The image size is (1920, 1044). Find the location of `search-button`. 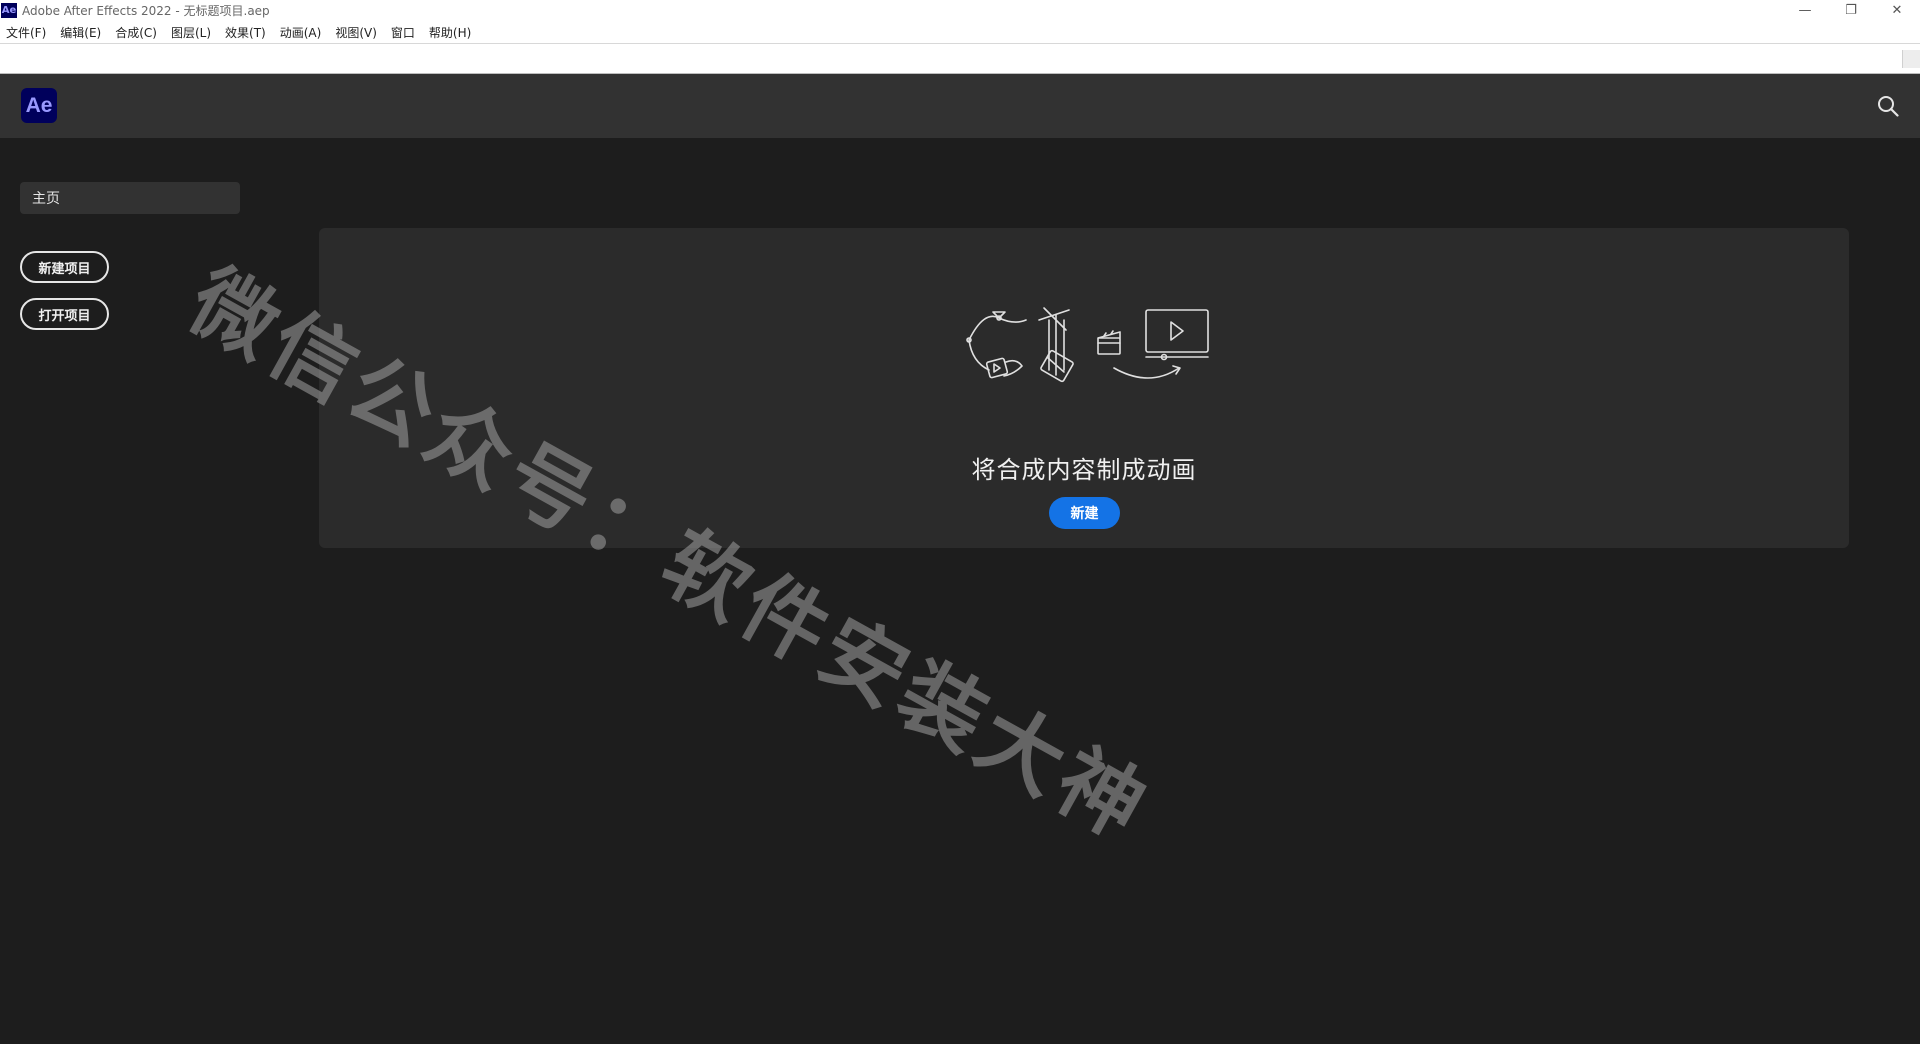

search-button is located at coordinates (1888, 106).